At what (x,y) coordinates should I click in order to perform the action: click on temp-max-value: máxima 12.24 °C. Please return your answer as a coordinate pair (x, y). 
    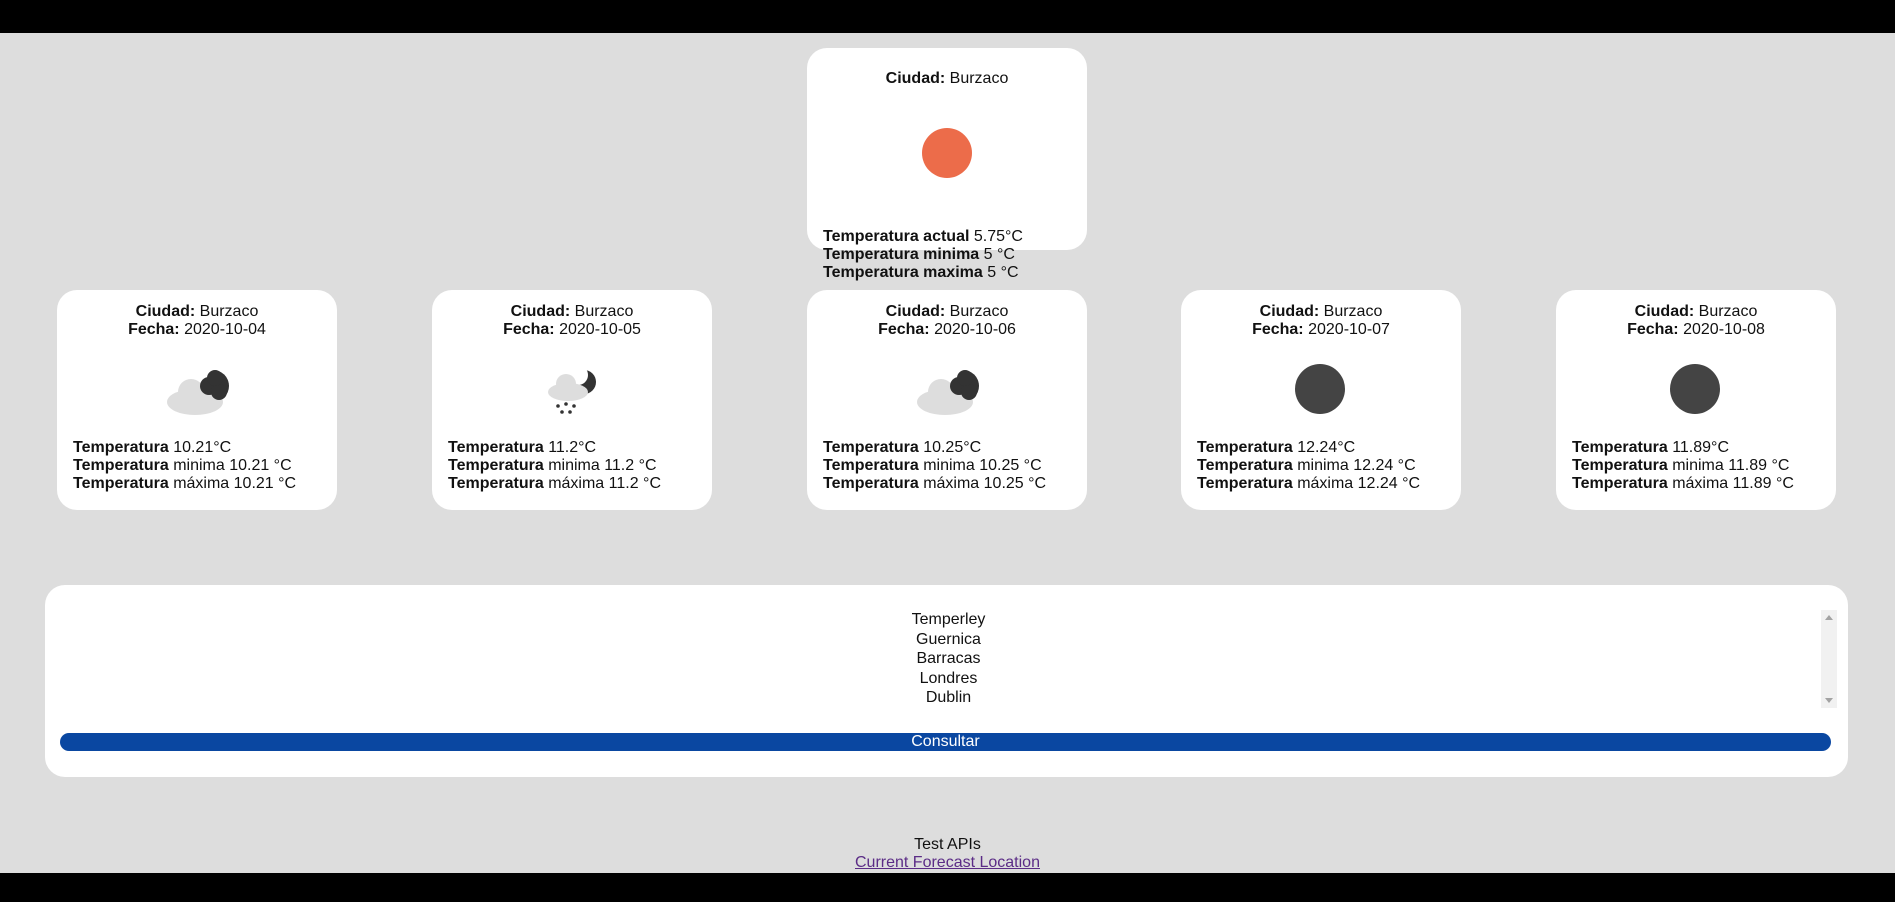
    Looking at the image, I should click on (1359, 483).